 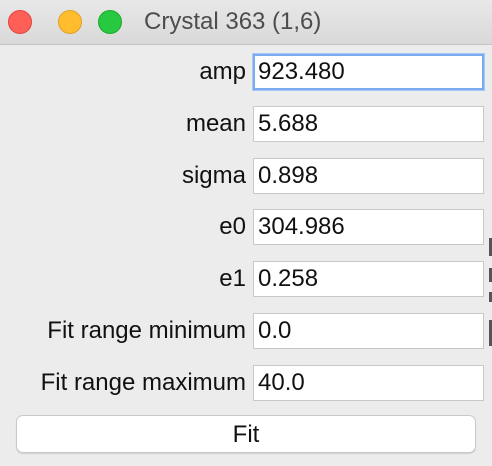 I want to click on zoom-window-button, so click(x=110, y=22).